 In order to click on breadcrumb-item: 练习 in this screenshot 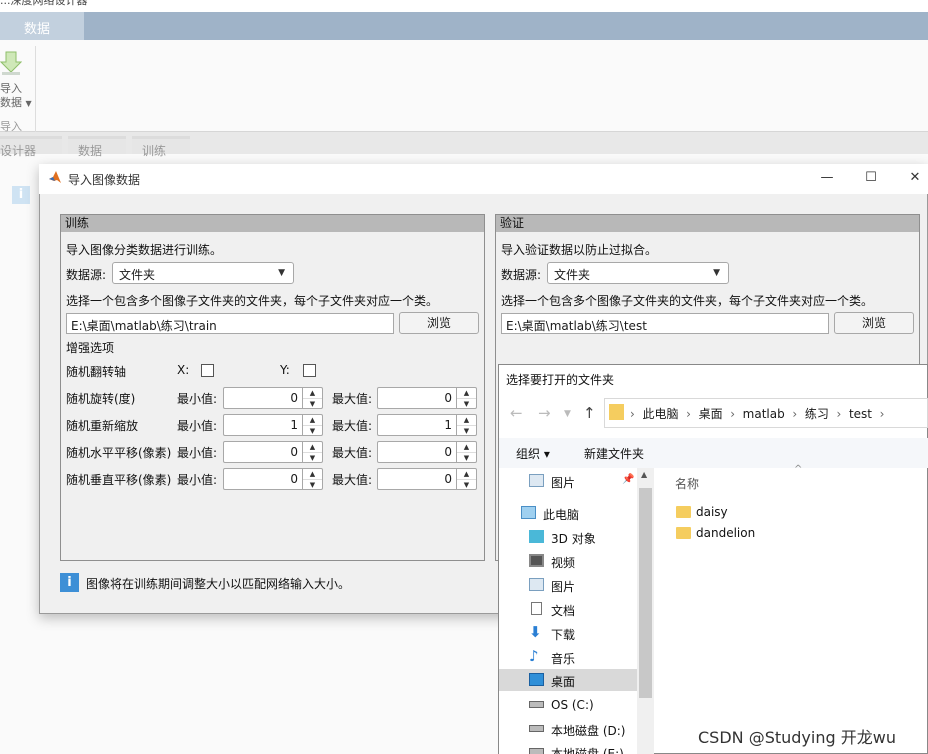, I will do `click(817, 414)`.